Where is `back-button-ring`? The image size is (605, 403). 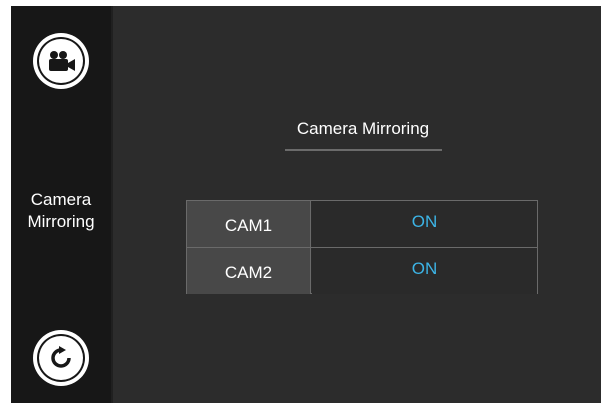 back-button-ring is located at coordinates (61, 358).